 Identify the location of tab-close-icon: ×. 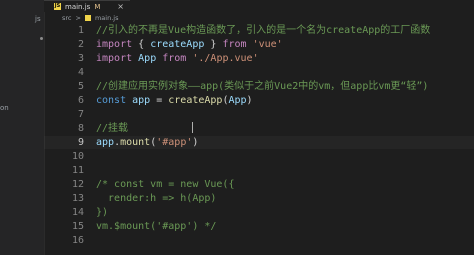
(120, 6).